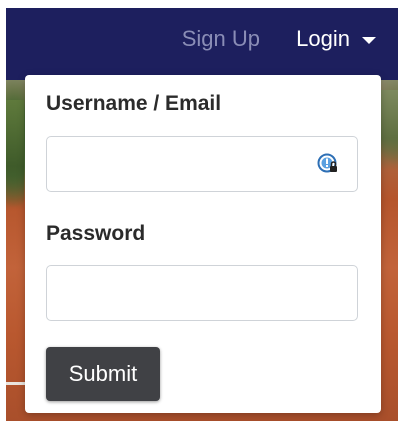  What do you see at coordinates (15, 155) in the screenshot?
I see `bush-left` at bounding box center [15, 155].